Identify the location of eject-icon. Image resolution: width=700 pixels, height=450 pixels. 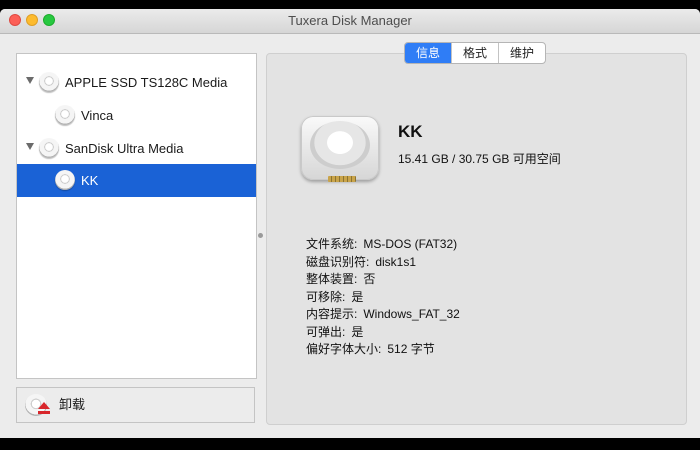
(44, 405).